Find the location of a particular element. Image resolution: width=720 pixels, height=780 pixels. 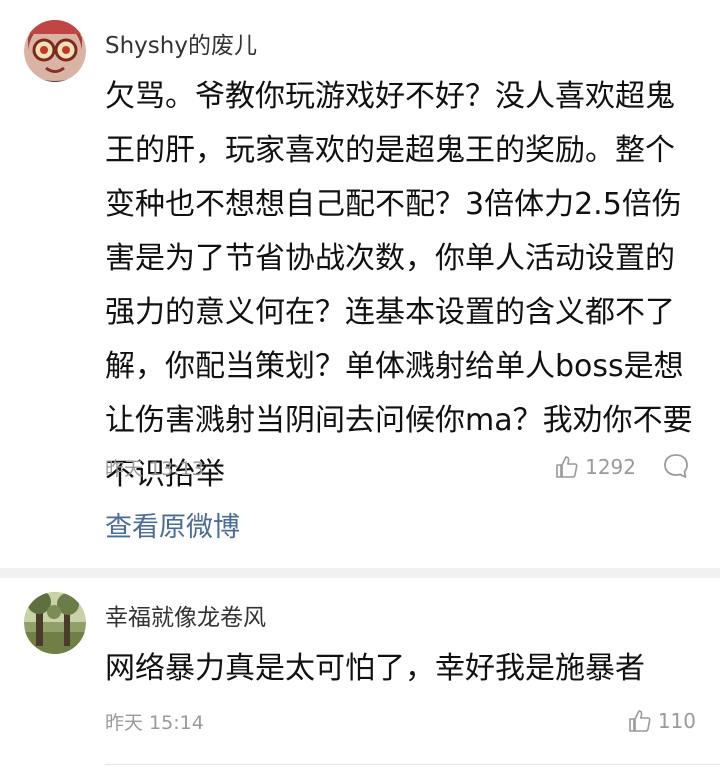

view-original-weibo-link: 查看原微博 is located at coordinates (172, 524).